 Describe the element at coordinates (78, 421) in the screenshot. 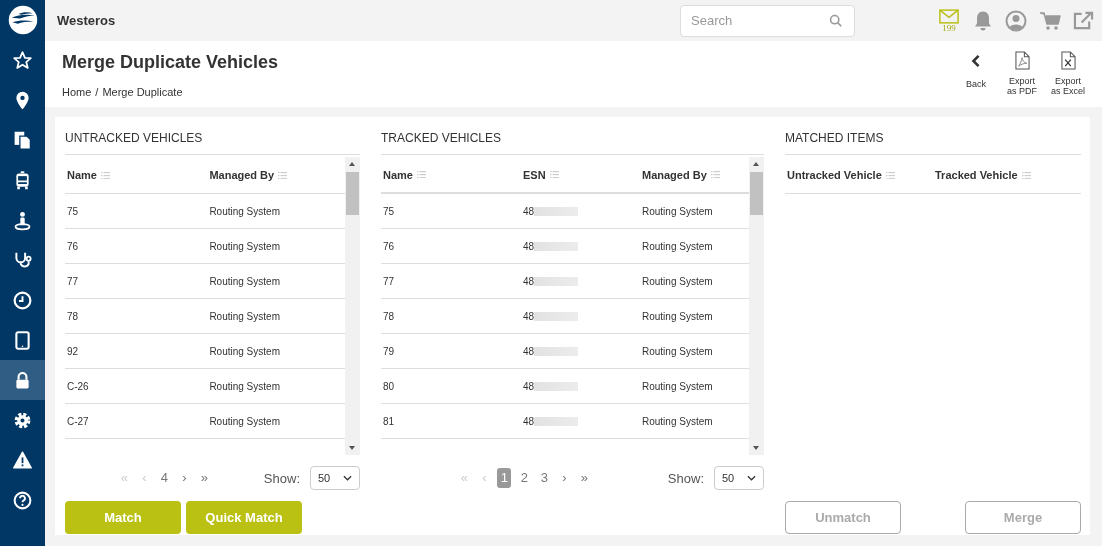

I see `table-cell-text: C-27` at that location.